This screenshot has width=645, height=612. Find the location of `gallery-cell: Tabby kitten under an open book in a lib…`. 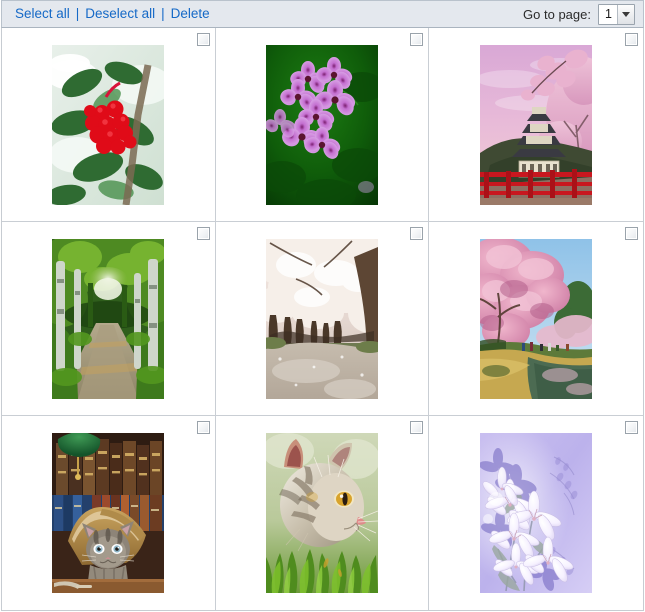

gallery-cell: Tabby kitten under an open book in a lib… is located at coordinates (109, 513).